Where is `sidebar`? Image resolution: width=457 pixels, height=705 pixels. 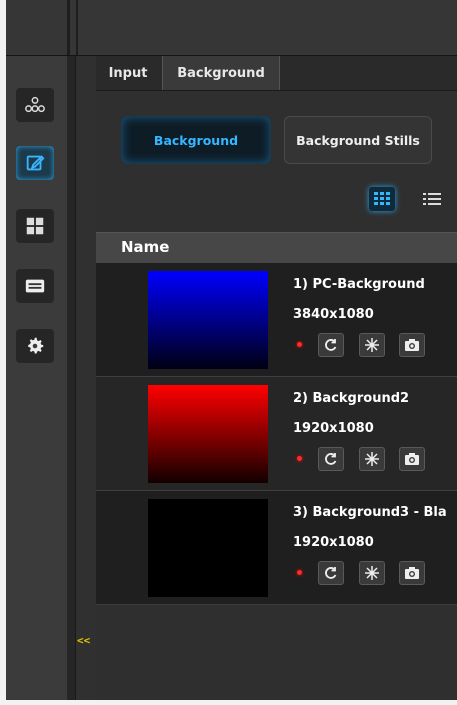
sidebar is located at coordinates (36, 378).